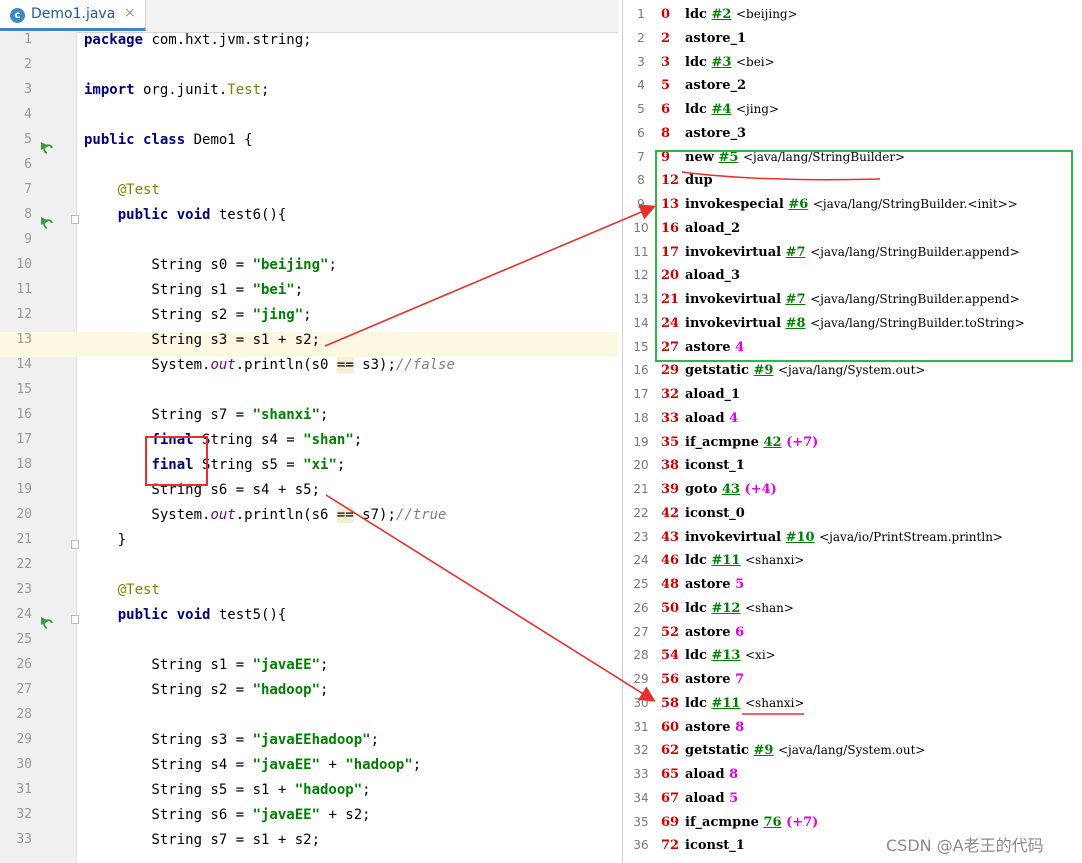 Image resolution: width=1082 pixels, height=863 pixels. I want to click on bytecode-line-number: 9, so click(641, 204).